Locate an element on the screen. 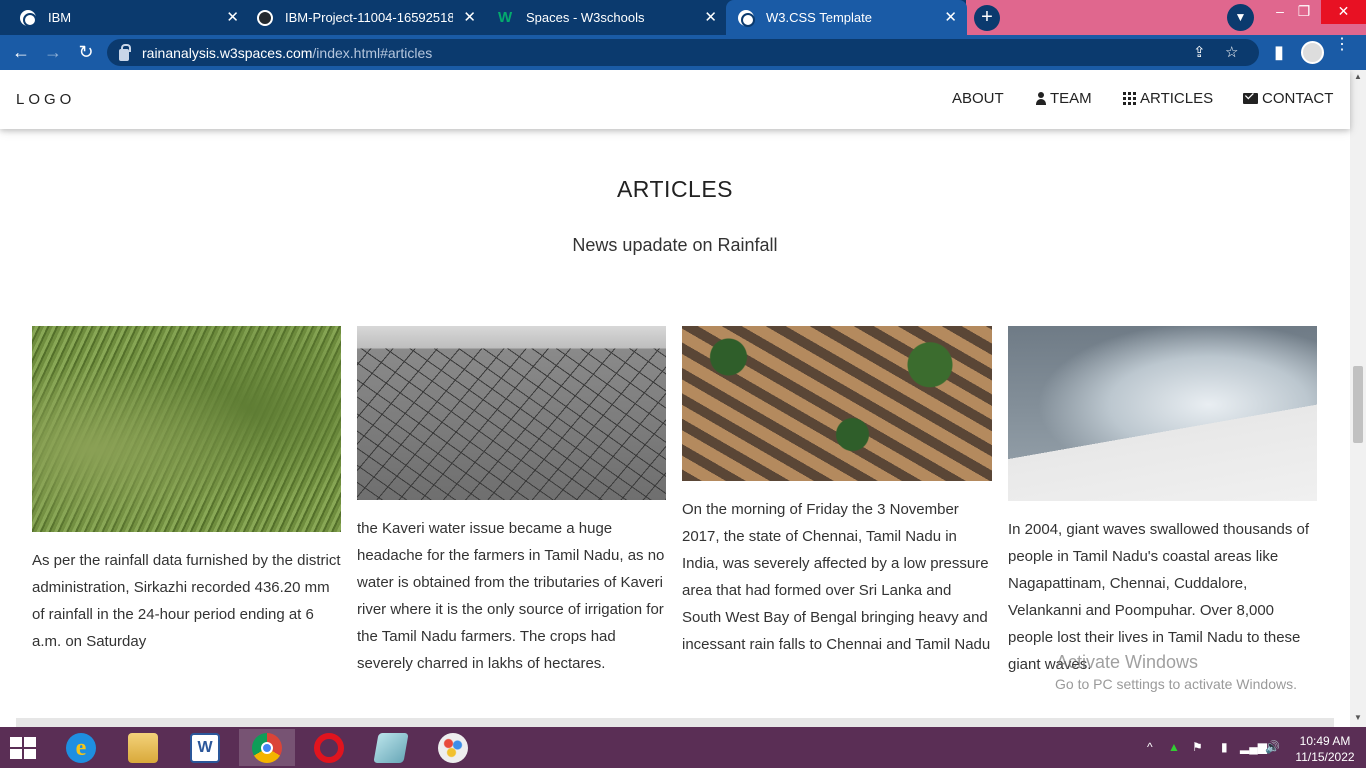 This screenshot has height=768, width=1366. battery-icon: ▮ is located at coordinates (1224, 747).